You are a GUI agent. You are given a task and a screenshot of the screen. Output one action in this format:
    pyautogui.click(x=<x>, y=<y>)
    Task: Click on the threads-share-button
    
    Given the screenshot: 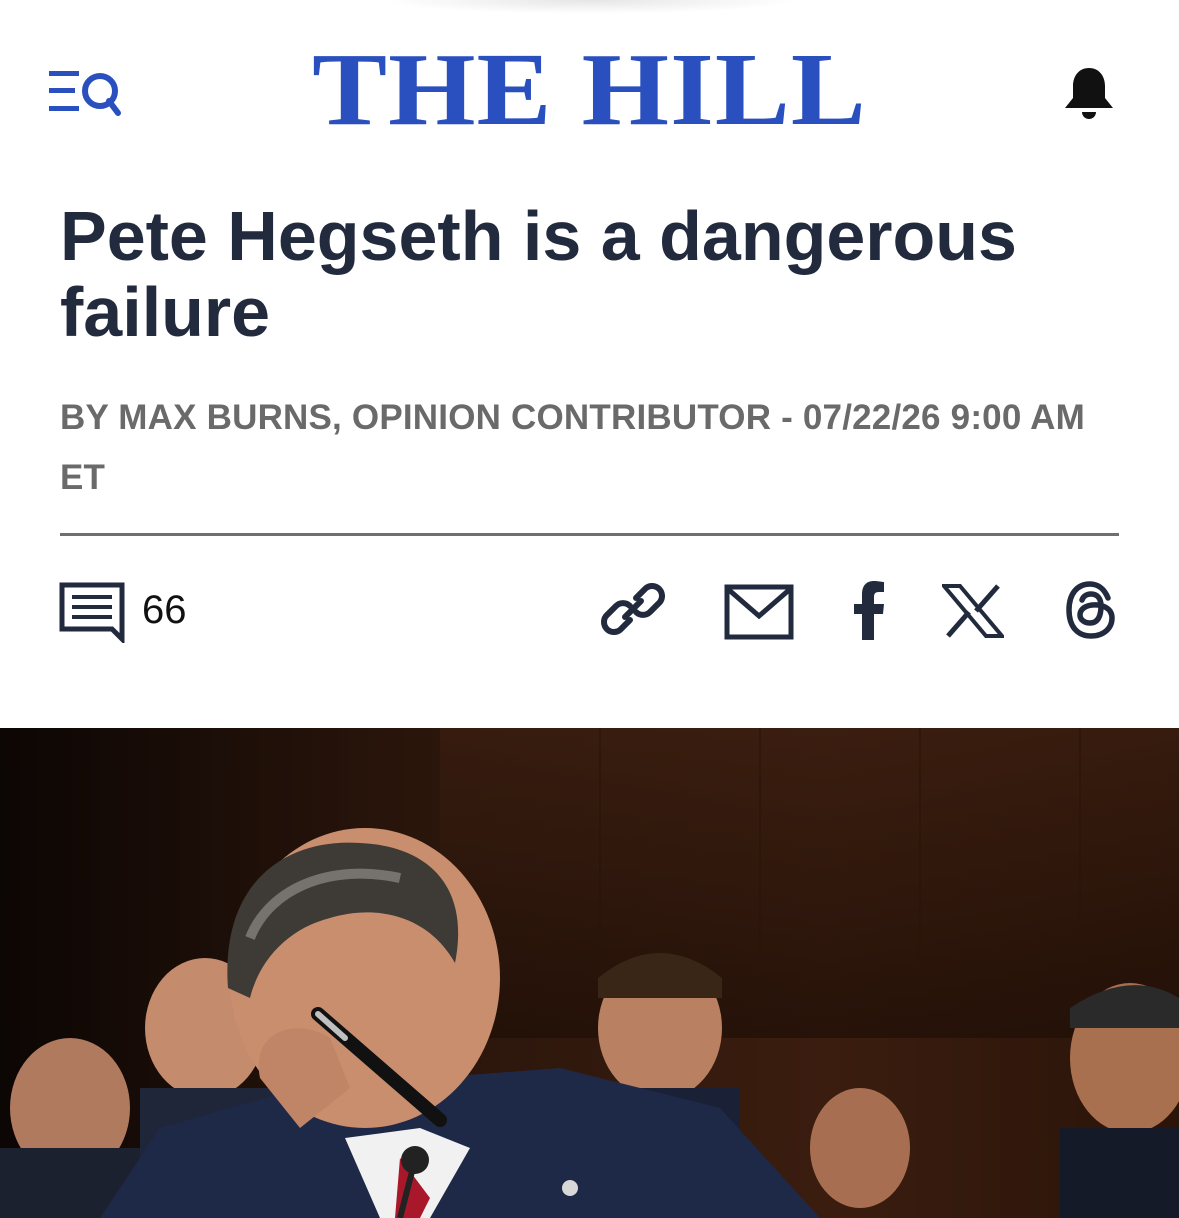 What is the action you would take?
    pyautogui.click(x=1091, y=612)
    